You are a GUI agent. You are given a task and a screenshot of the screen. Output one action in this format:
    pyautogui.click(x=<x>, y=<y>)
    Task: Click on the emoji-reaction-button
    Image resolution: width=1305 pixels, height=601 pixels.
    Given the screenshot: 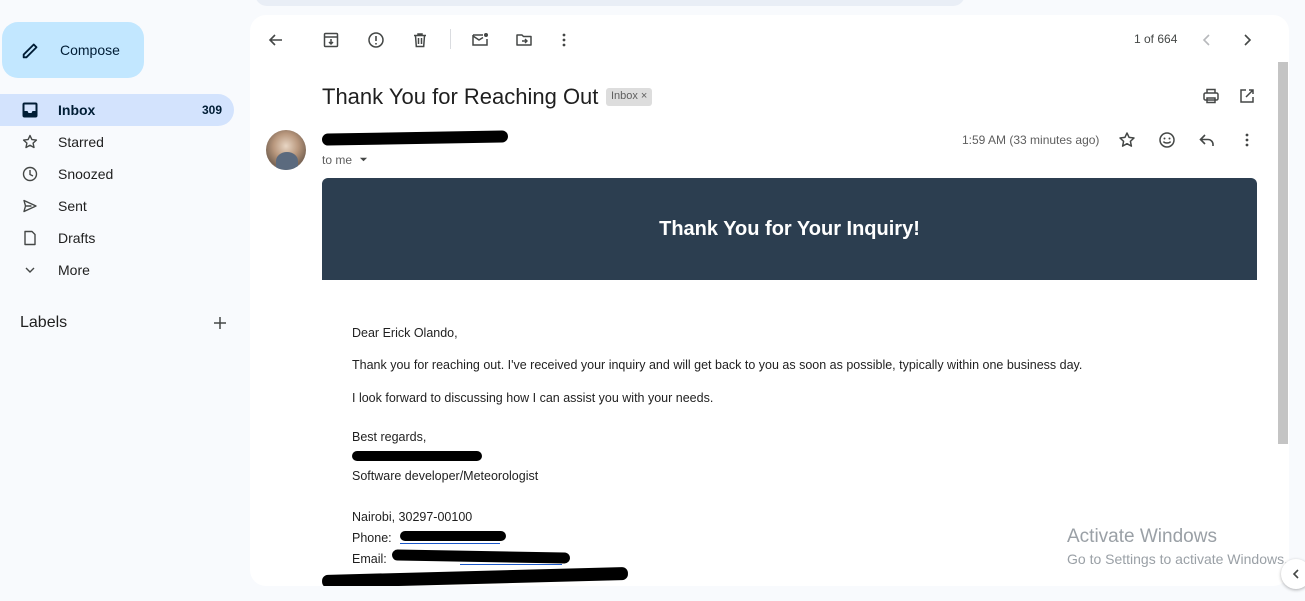 What is the action you would take?
    pyautogui.click(x=1167, y=140)
    